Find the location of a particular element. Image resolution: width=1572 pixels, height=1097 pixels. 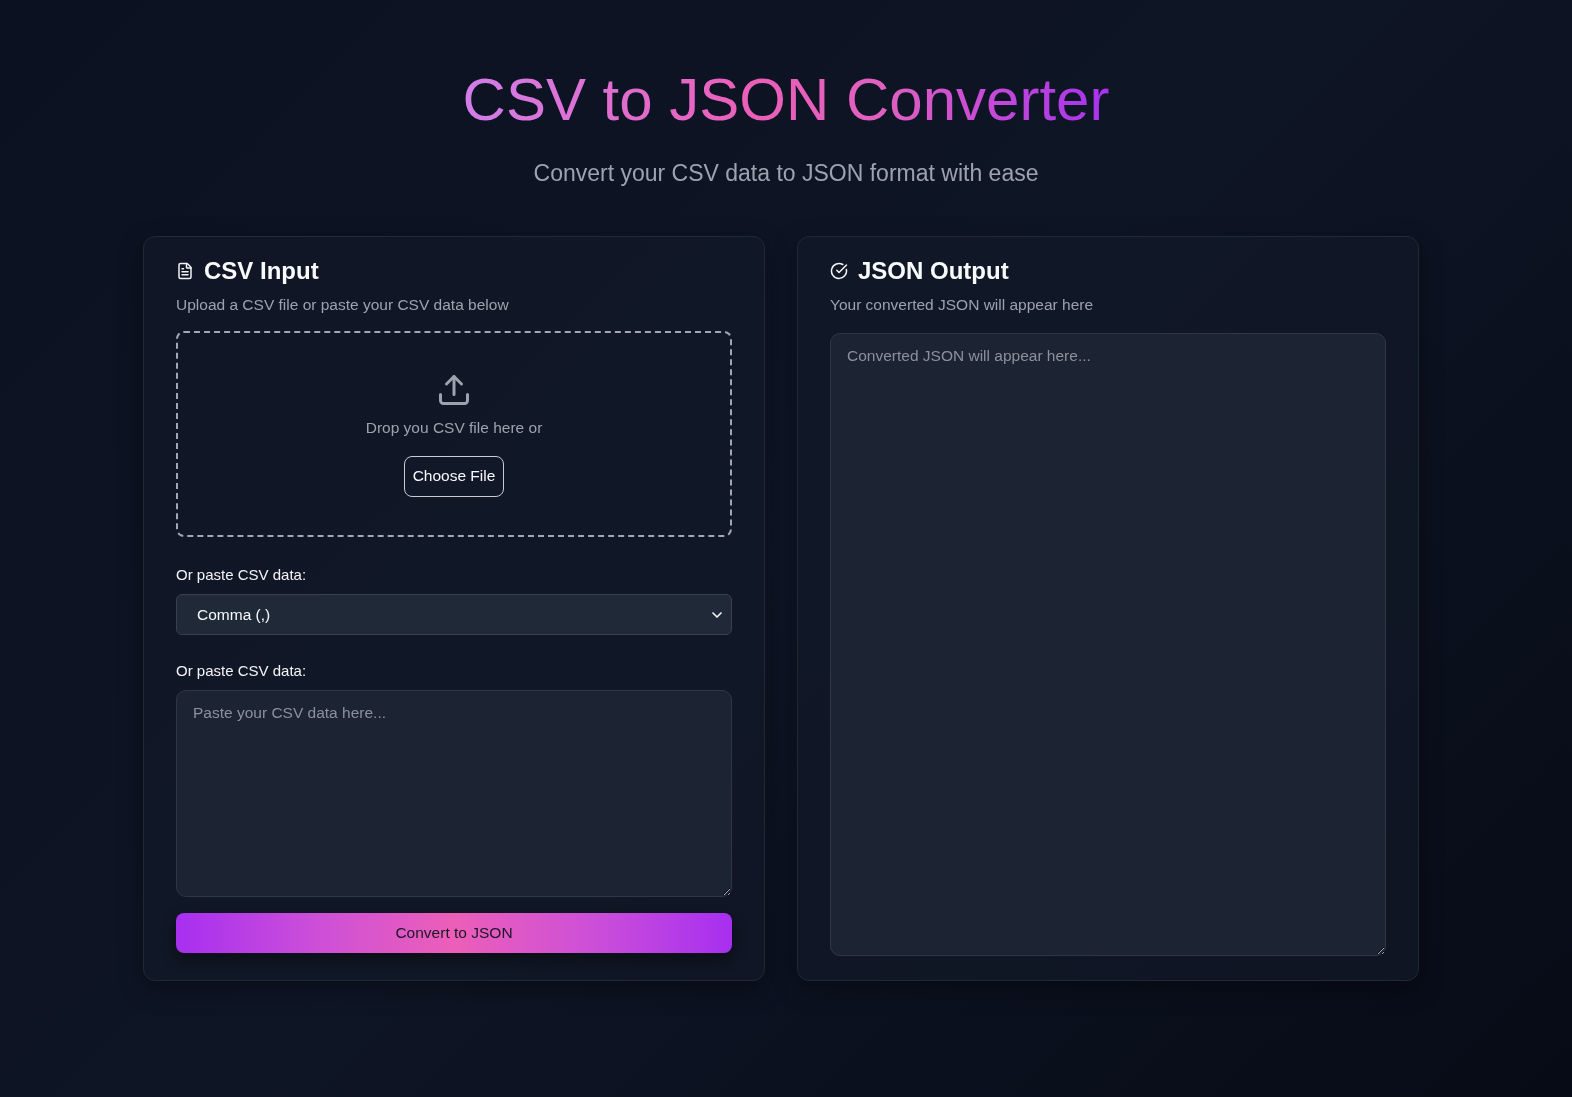

card-title: CSV Input is located at coordinates (261, 271).